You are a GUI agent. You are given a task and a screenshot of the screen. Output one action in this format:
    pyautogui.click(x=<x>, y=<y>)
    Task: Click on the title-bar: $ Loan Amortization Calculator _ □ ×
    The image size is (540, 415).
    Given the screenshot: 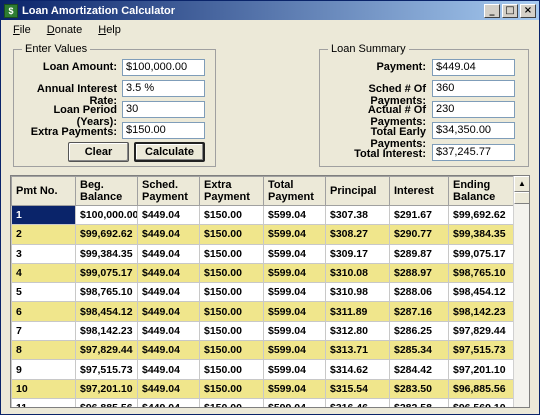 What is the action you would take?
    pyautogui.click(x=270, y=10)
    